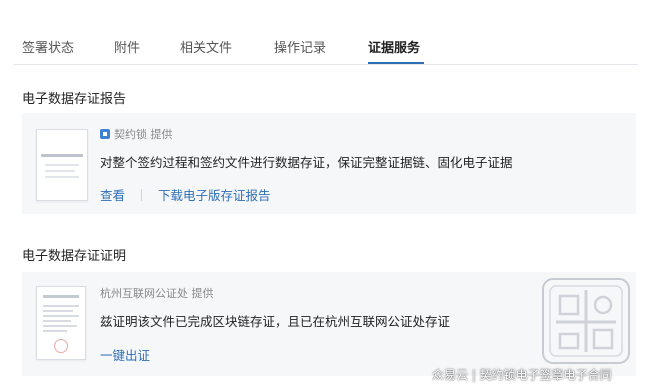  I want to click on tab-signing-status: 签署状态, so click(48, 46).